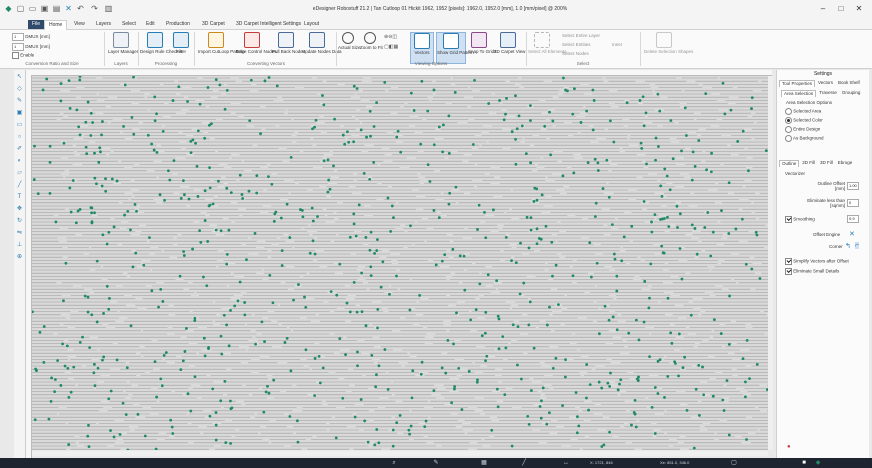  Describe the element at coordinates (581, 35) in the screenshot. I see `select-entire-layer: Select Entire Layer` at that location.